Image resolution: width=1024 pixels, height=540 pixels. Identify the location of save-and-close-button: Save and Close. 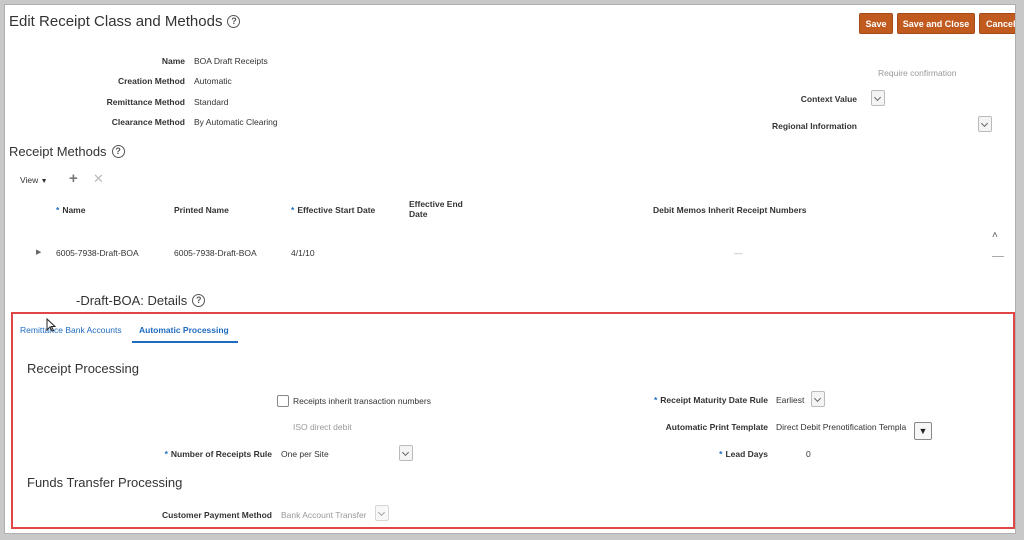
(936, 23).